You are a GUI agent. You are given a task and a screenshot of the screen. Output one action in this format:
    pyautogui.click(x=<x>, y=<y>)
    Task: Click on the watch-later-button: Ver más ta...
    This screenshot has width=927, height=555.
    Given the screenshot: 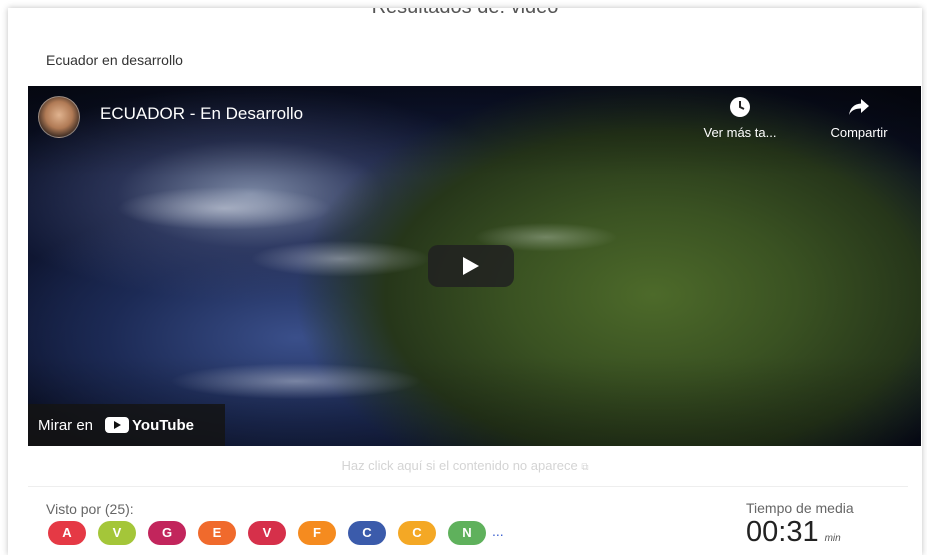 What is the action you would take?
    pyautogui.click(x=740, y=118)
    